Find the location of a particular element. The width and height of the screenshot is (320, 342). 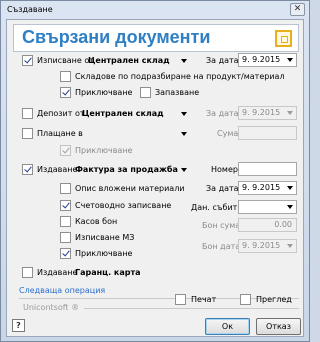

print-checkbox is located at coordinates (180, 299).